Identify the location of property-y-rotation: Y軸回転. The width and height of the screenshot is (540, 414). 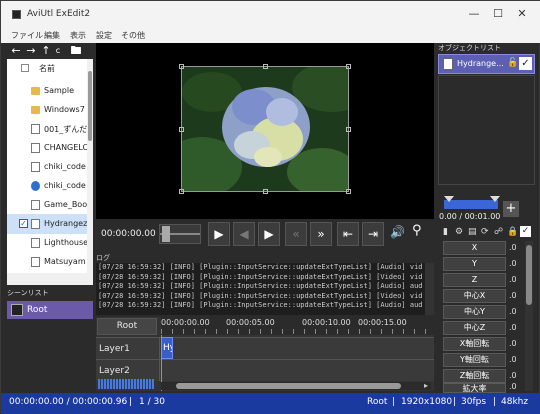
(474, 360).